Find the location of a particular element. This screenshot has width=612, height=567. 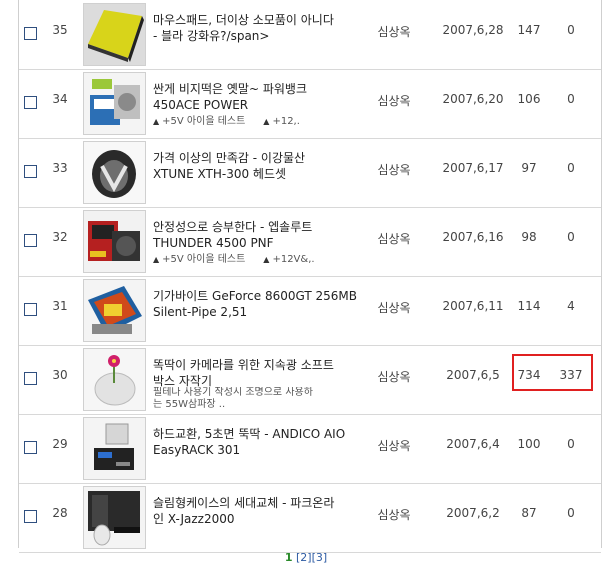

post-hits: 98 is located at coordinates (529, 237).